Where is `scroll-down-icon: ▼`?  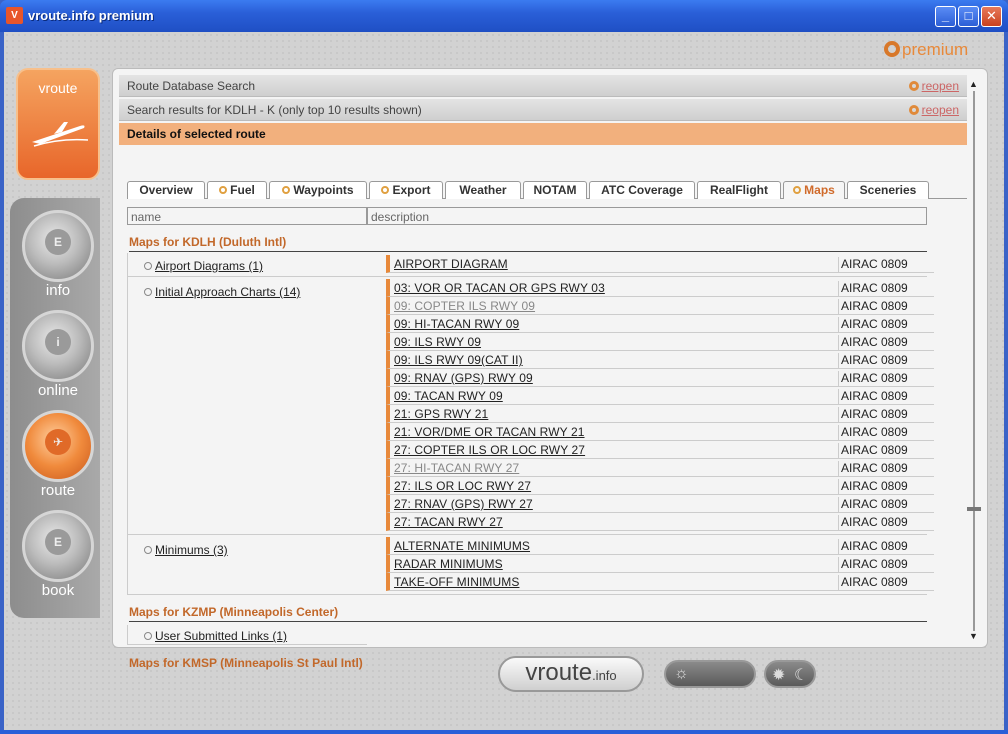 scroll-down-icon: ▼ is located at coordinates (973, 636).